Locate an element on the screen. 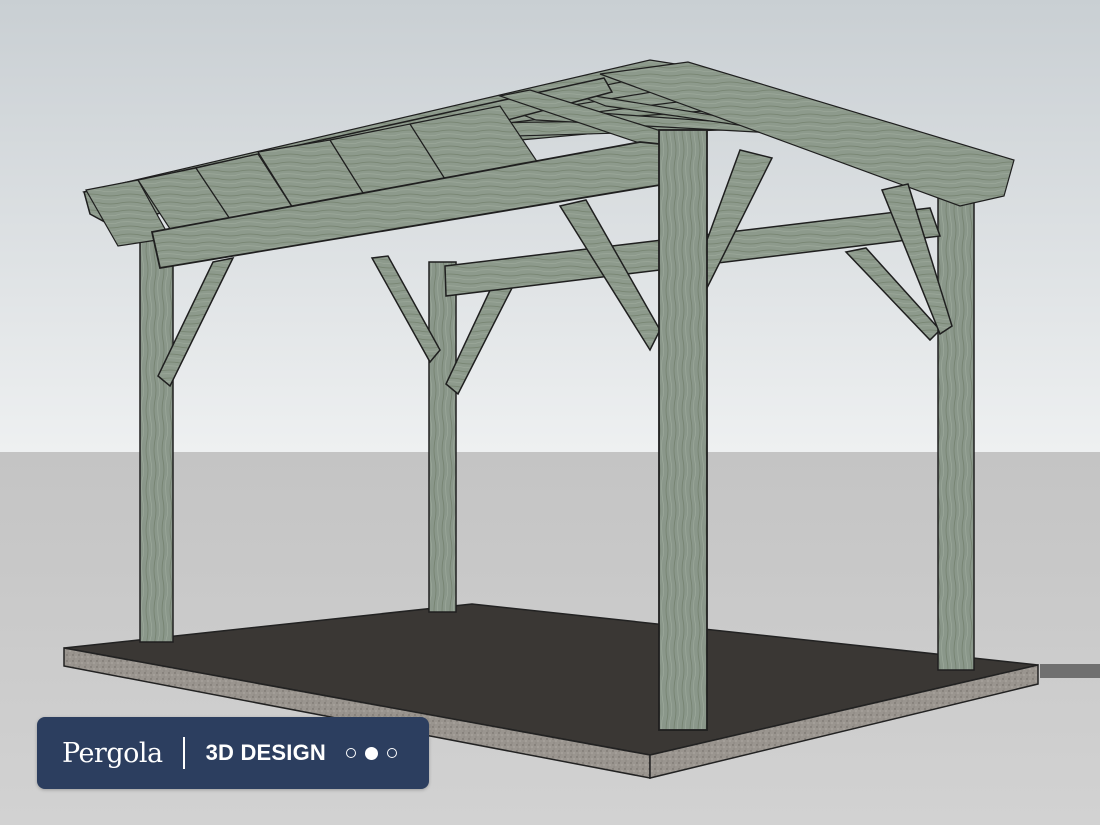 This screenshot has height=825, width=1100. post-front is located at coordinates (683, 430).